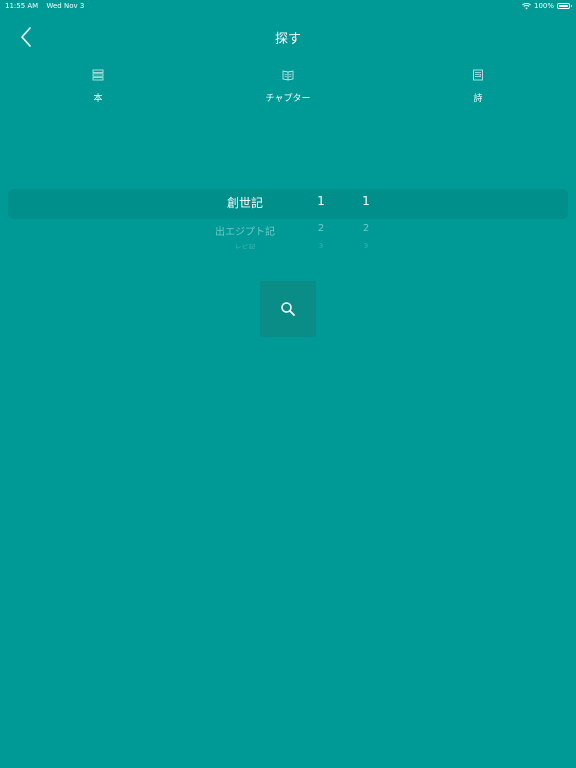 The height and width of the screenshot is (768, 576). I want to click on navigation-bar: 探す, so click(288, 37).